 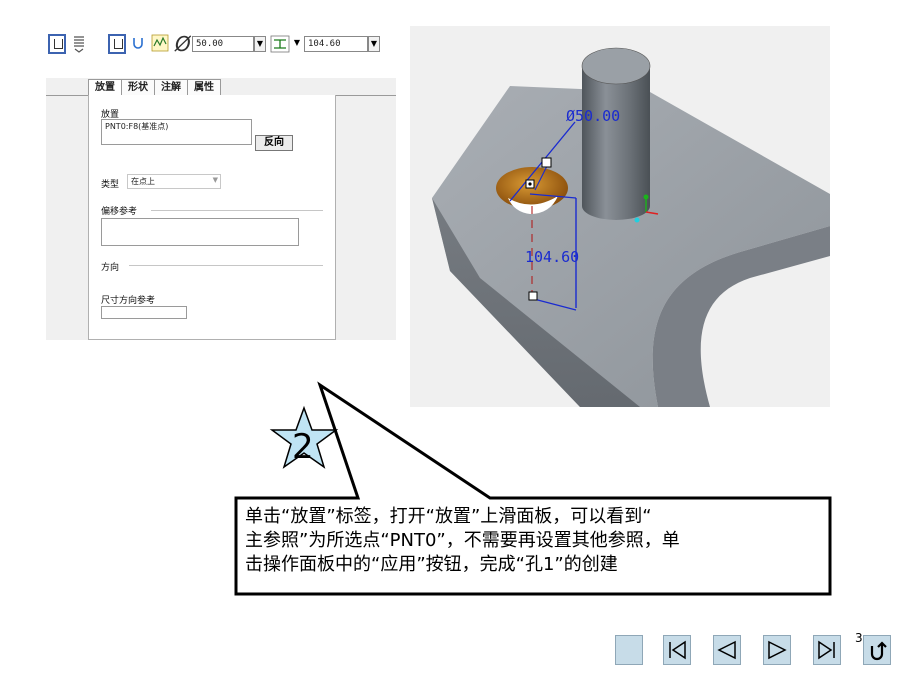 I want to click on first-page-button, so click(x=677, y=650).